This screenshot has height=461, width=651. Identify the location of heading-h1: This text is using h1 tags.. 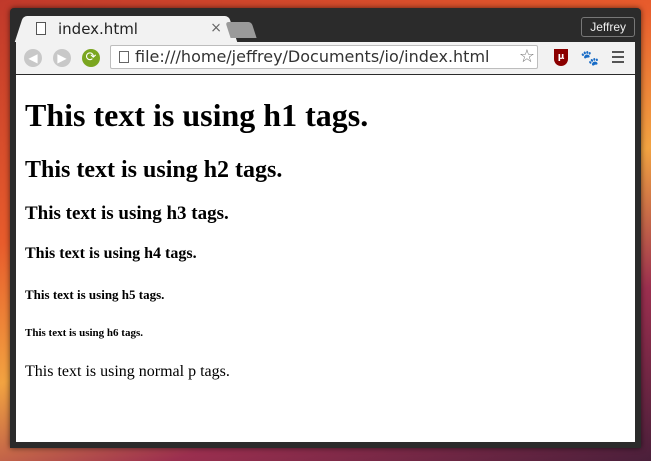
(197, 115).